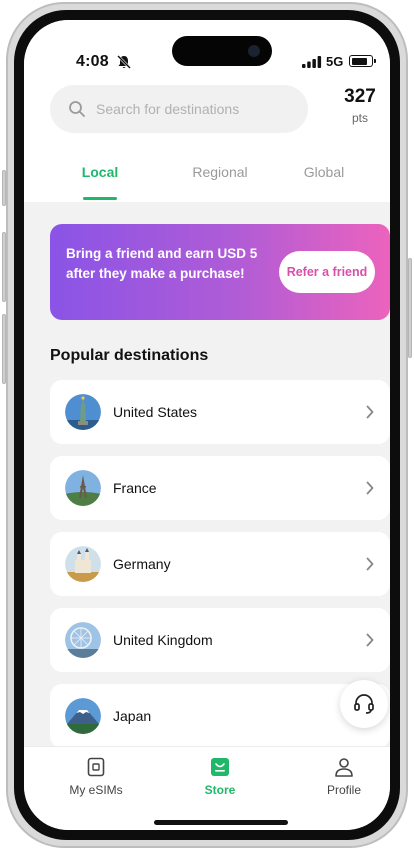 This screenshot has width=414, height=852. Describe the element at coordinates (83, 640) in the screenshot. I see `london-eye-icon` at that location.